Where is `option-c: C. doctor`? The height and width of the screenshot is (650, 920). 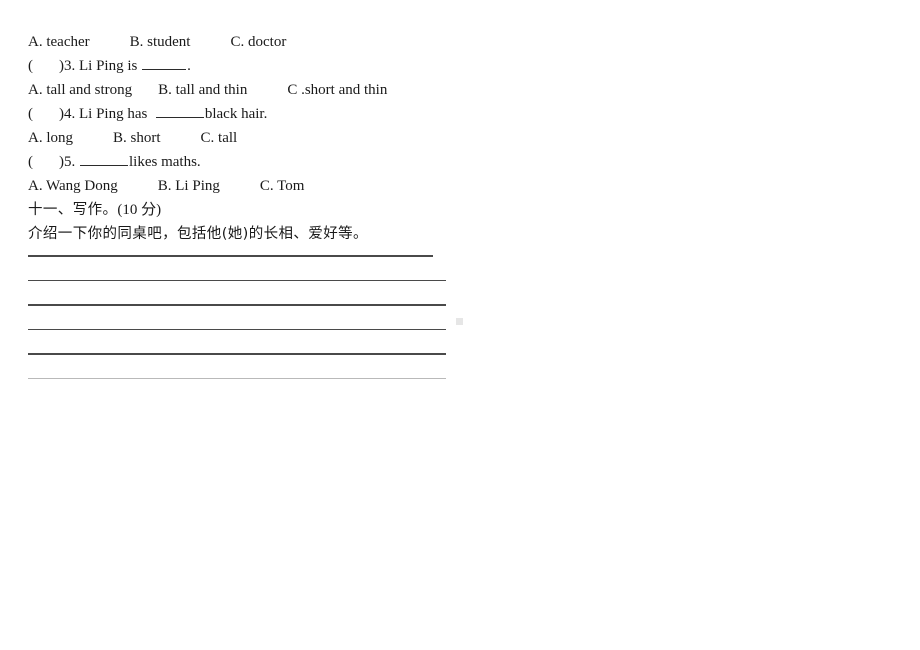
option-c: C. doctor is located at coordinates (258, 42).